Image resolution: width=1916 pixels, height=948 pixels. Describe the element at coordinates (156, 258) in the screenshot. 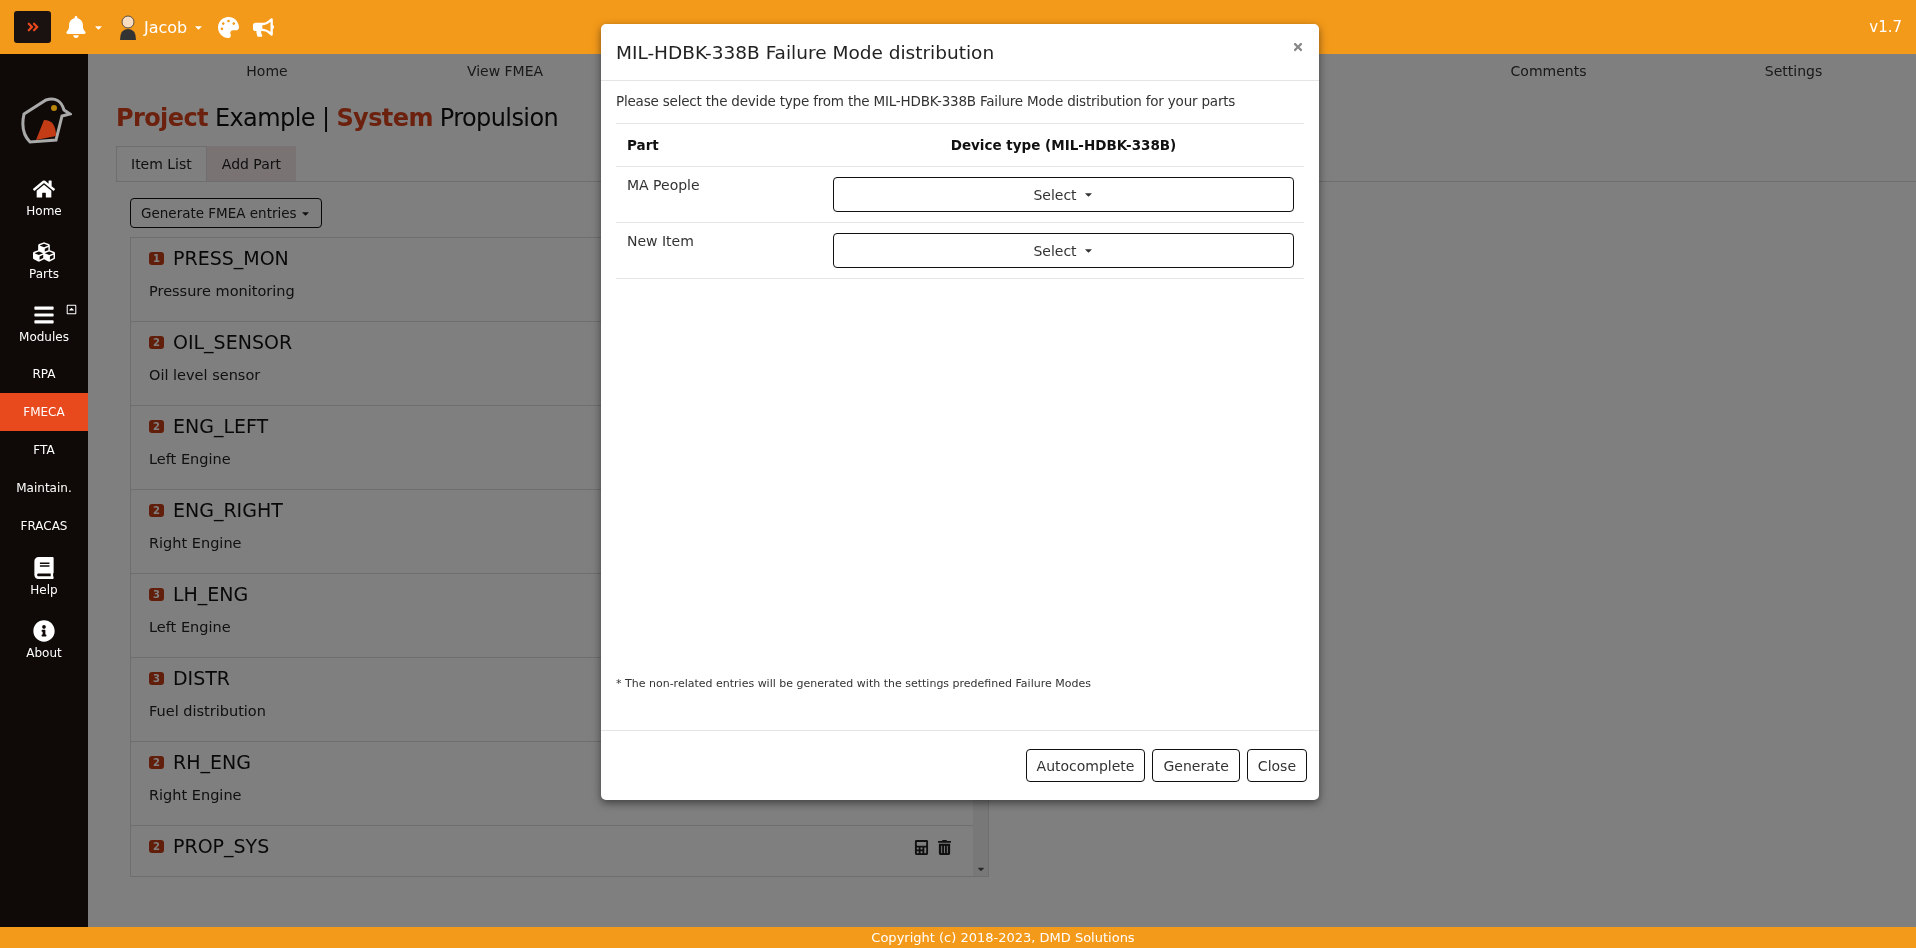

I see `level-badge: 1` at that location.